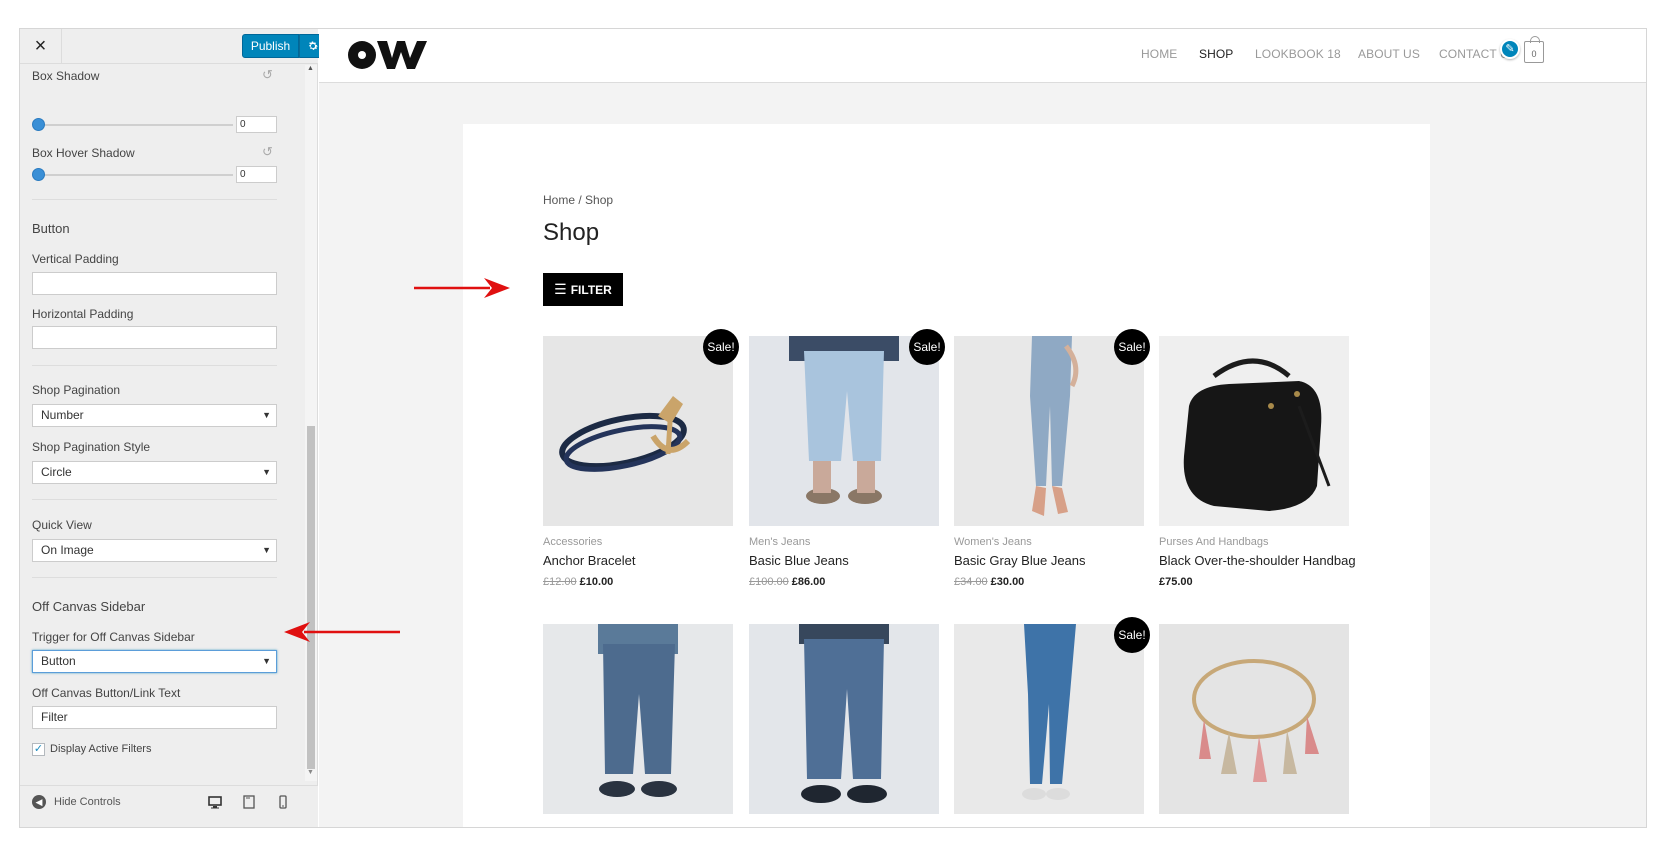 The width and height of the screenshot is (1655, 847). I want to click on quick-view-select: On Image ▼, so click(154, 550).